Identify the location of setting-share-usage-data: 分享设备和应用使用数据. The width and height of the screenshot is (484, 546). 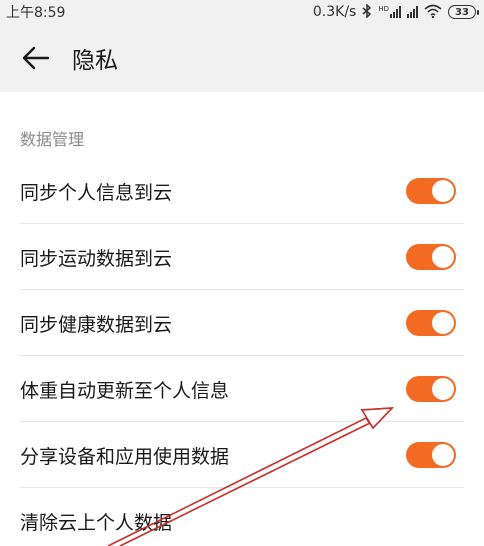
(242, 455).